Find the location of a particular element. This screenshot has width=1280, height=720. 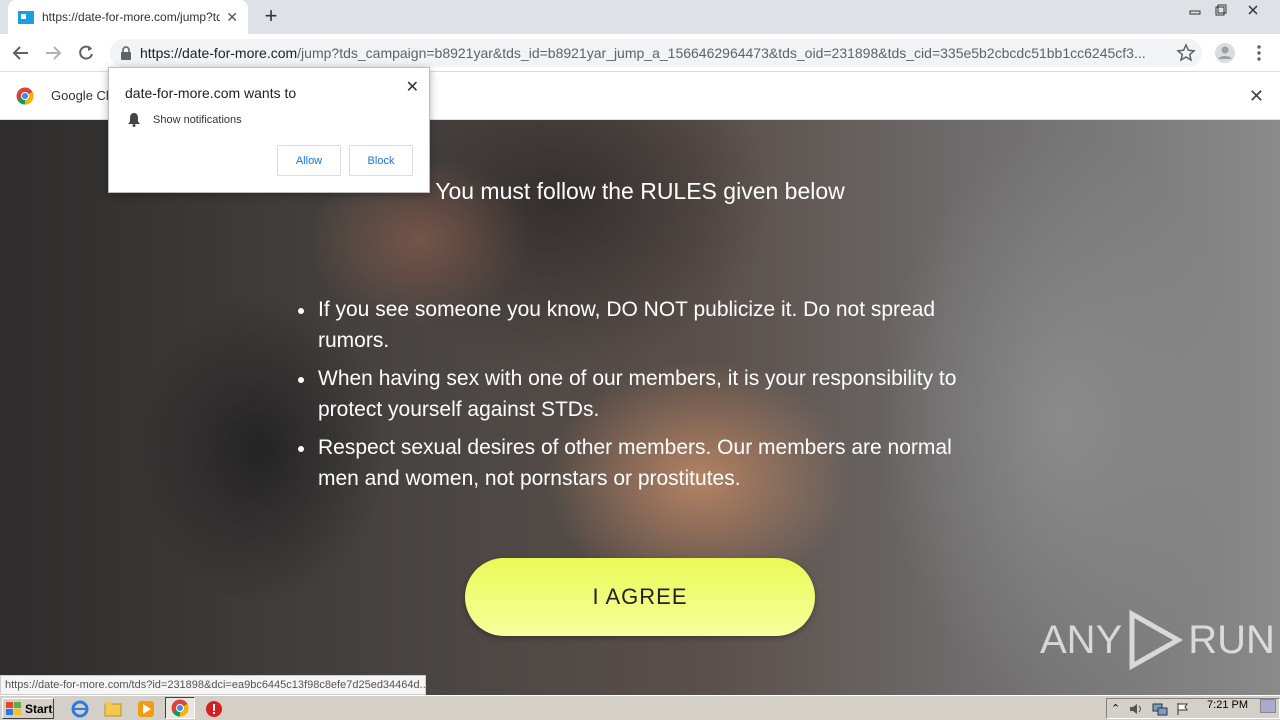

browser-tab: https://date-for-more.com/jump?tds ✕ is located at coordinates (128, 17).